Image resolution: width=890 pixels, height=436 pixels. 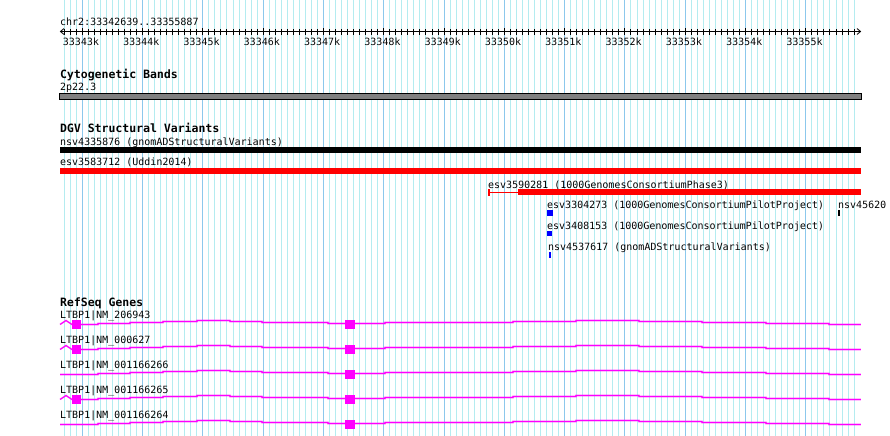 What do you see at coordinates (563, 42) in the screenshot?
I see `tick-label: 33351k` at bounding box center [563, 42].